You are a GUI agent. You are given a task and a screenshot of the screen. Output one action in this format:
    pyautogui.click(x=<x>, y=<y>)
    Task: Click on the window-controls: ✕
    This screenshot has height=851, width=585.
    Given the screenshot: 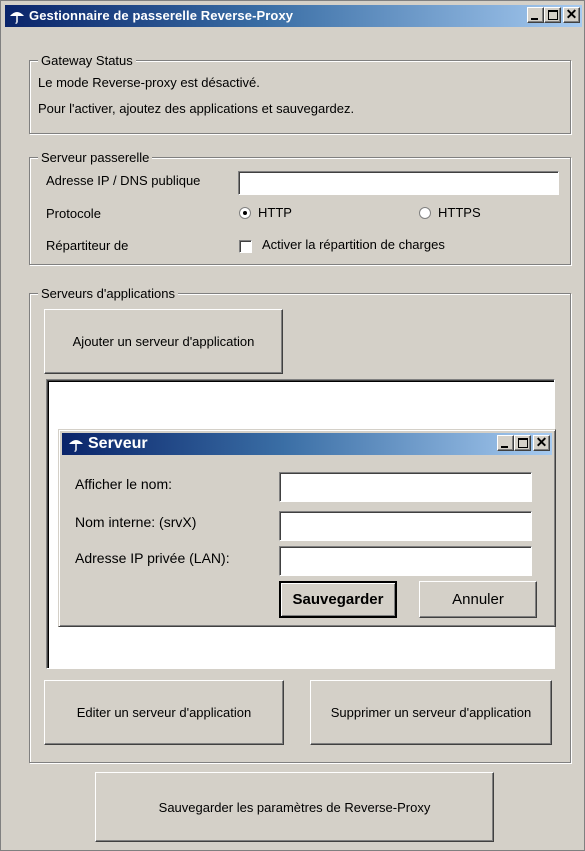 What is the action you would take?
    pyautogui.click(x=552, y=15)
    